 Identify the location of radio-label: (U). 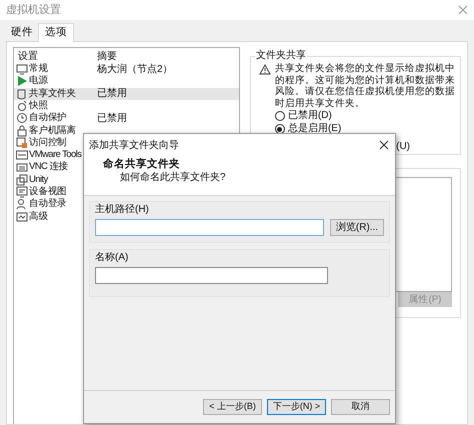
(403, 147).